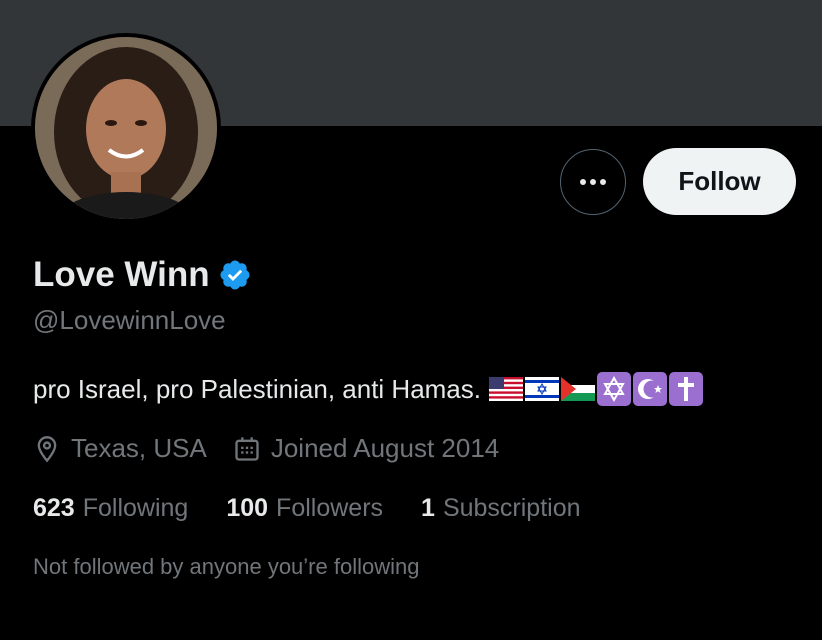 The image size is (822, 640). I want to click on subscriptions-label: Subscription, so click(511, 508).